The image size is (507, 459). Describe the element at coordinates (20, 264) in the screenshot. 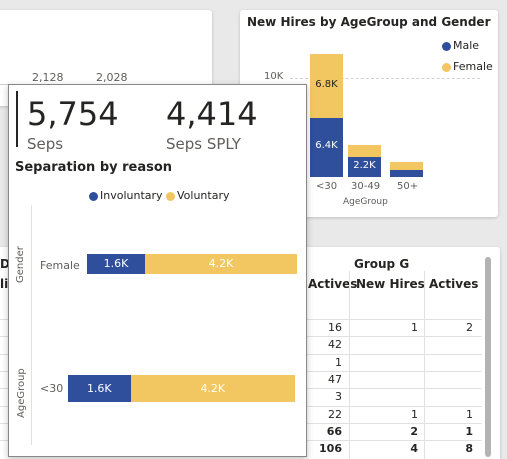

I see `dimension-label-gender: Gender` at that location.